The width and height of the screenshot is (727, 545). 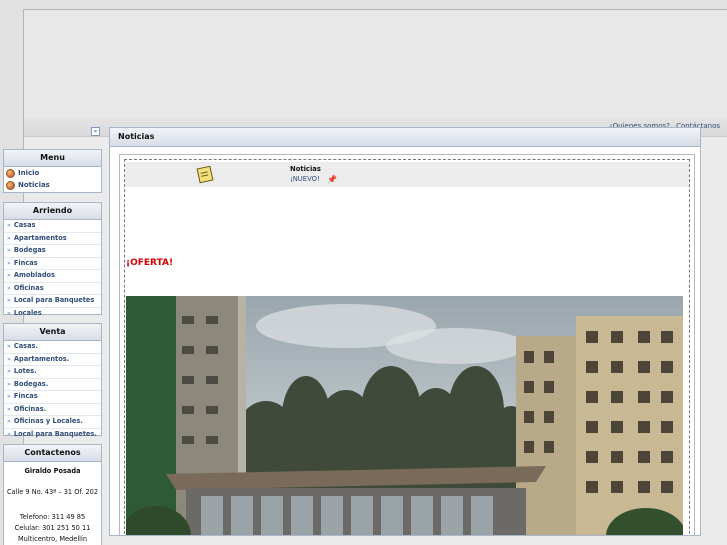 I want to click on contact-address: Calle 9 No. 43ª – 31 Of. 202, so click(x=52, y=492).